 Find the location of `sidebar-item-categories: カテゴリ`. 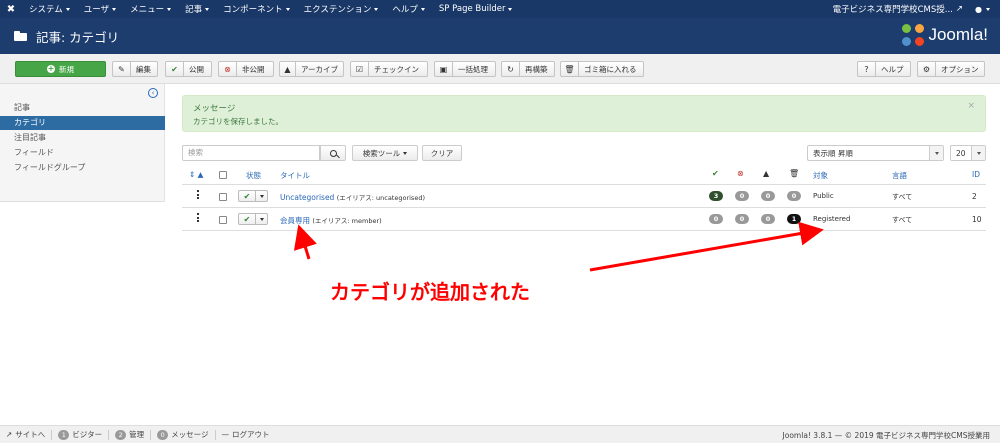

sidebar-item-categories: カテゴリ is located at coordinates (82, 123).